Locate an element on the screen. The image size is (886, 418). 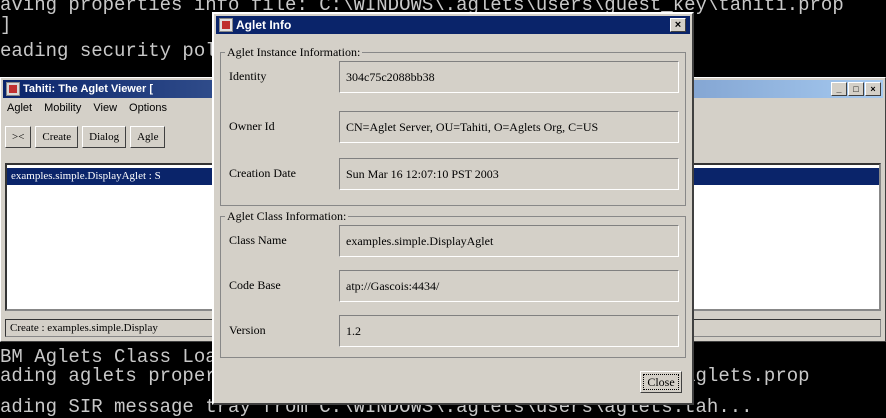
codebase-label: Code Base is located at coordinates (255, 285).